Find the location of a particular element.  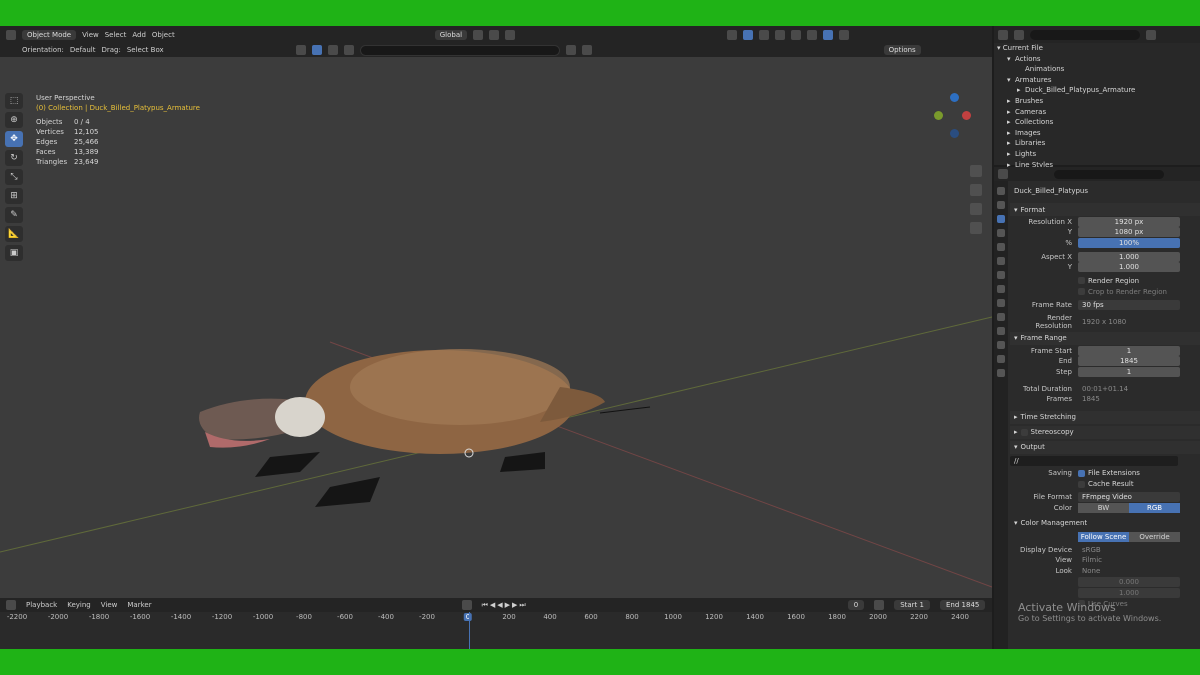

mode-select: Object Mode is located at coordinates (49, 34).